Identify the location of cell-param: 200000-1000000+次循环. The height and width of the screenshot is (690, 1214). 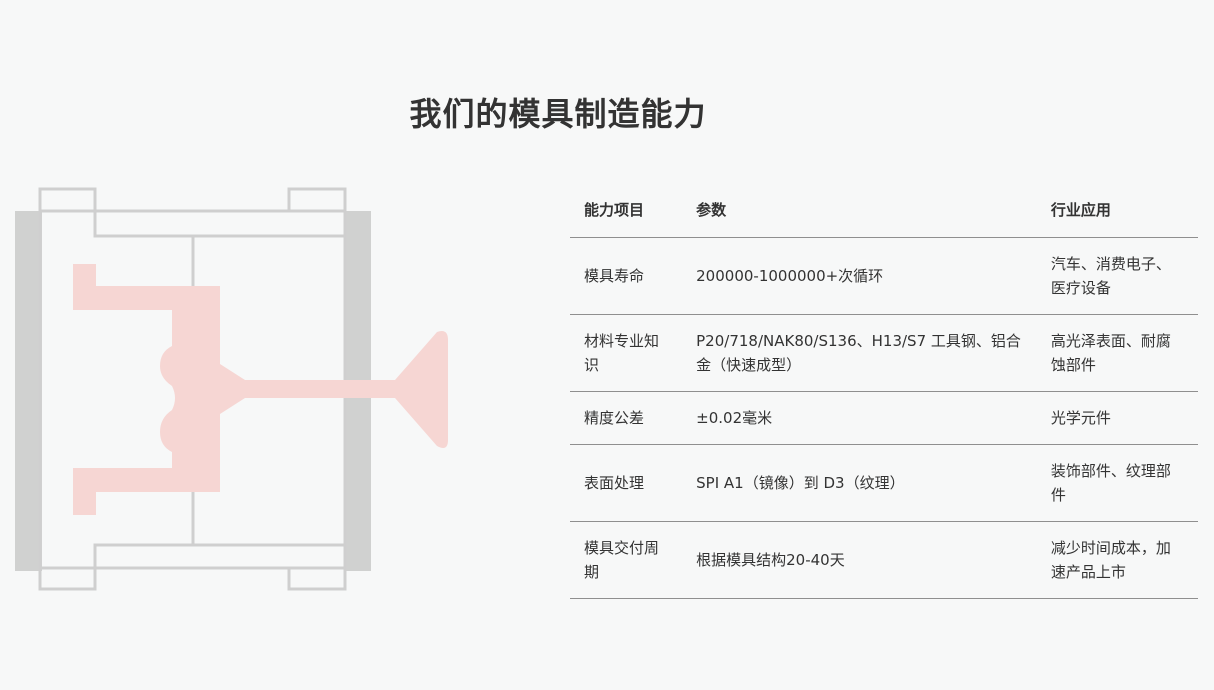
(859, 276).